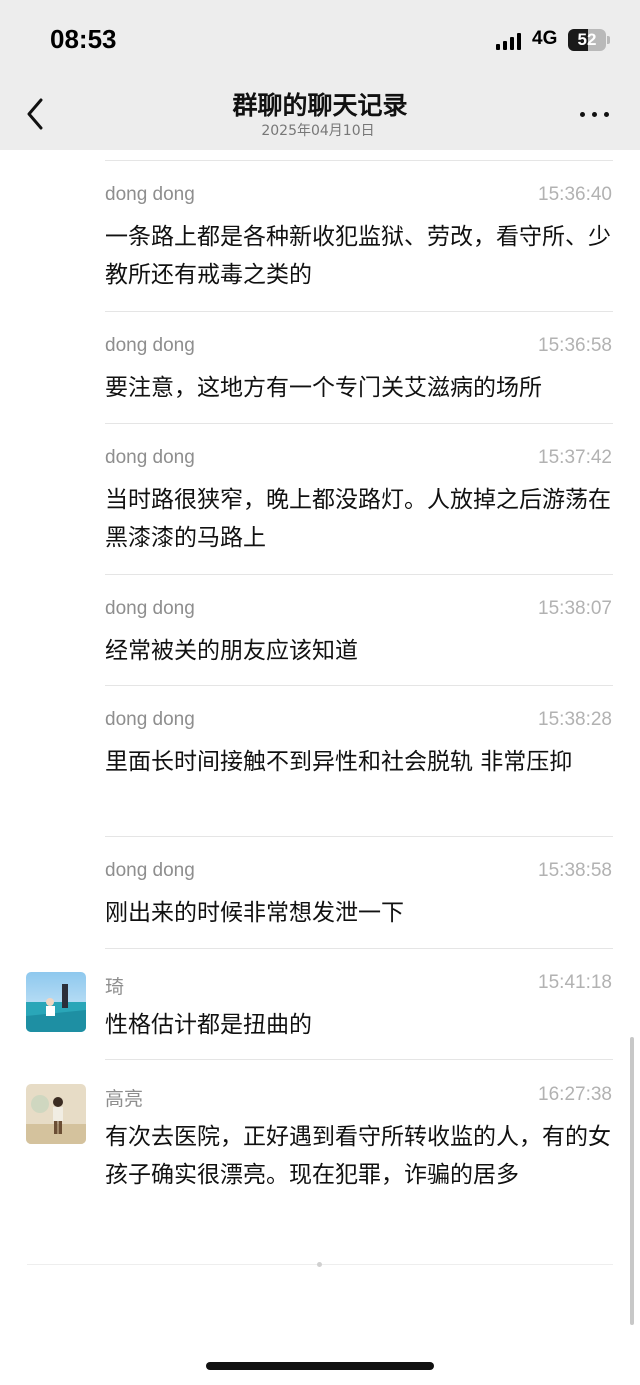 The height and width of the screenshot is (1385, 640). Describe the element at coordinates (575, 870) in the screenshot. I see `message-time: 15:38:58` at that location.